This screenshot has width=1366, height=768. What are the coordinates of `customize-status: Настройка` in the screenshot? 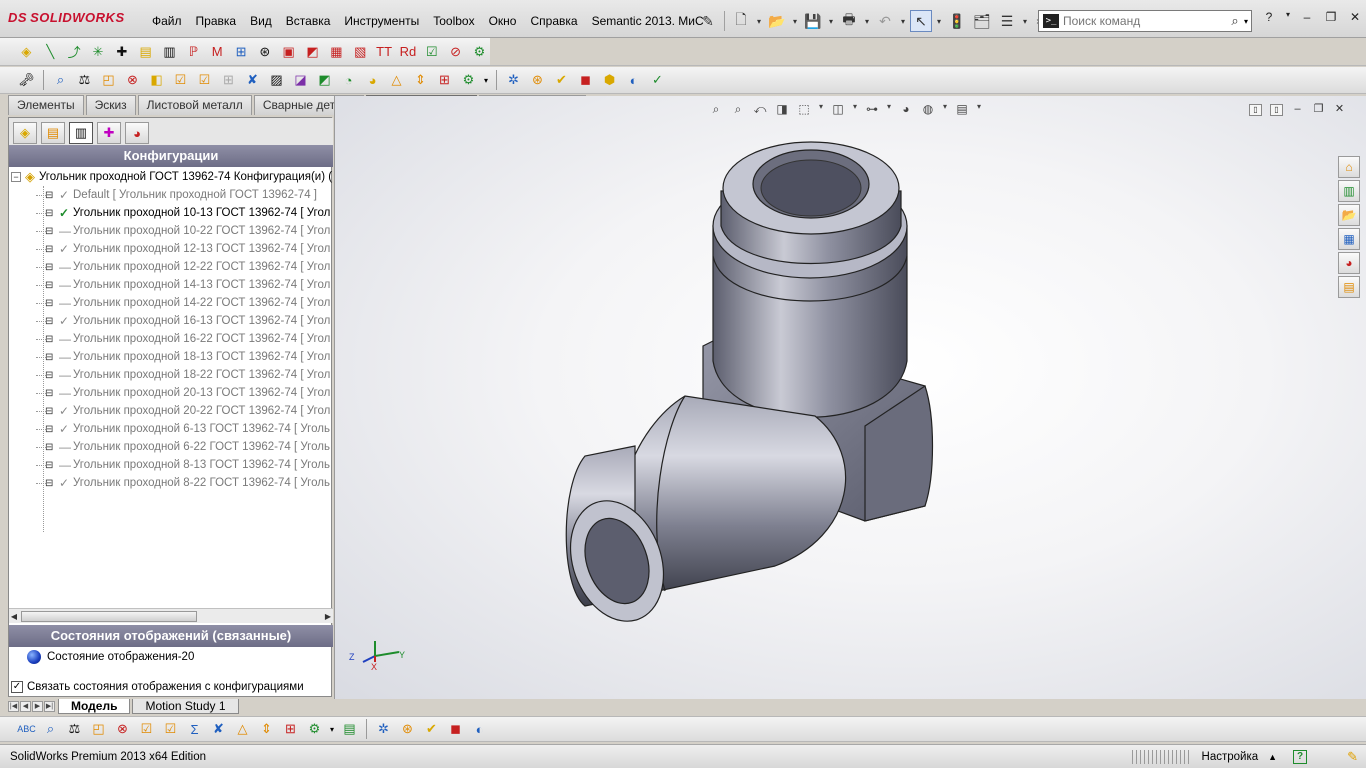 It's located at (1230, 757).